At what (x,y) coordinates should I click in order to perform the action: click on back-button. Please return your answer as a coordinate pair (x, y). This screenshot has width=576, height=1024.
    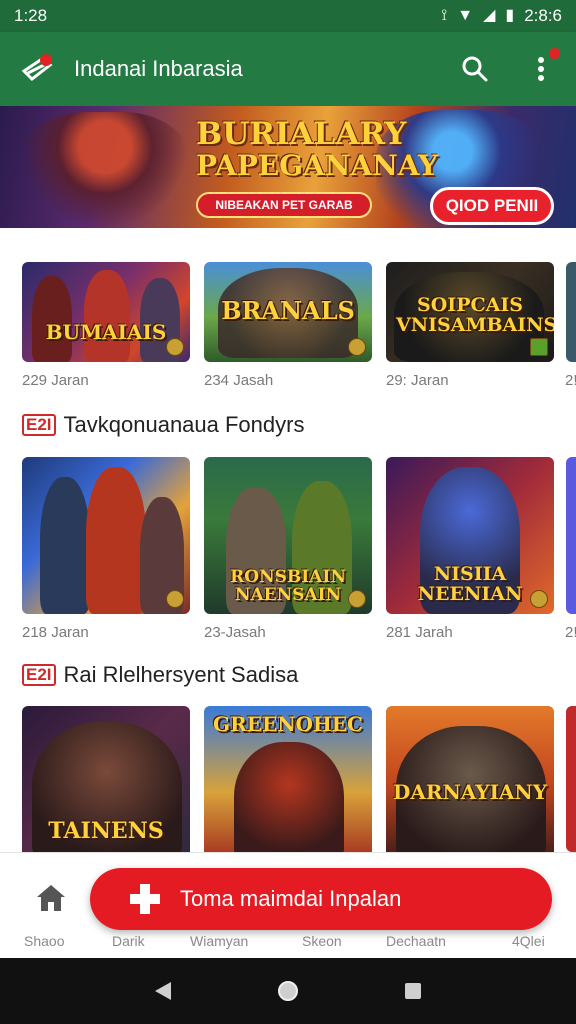
    Looking at the image, I should click on (163, 991).